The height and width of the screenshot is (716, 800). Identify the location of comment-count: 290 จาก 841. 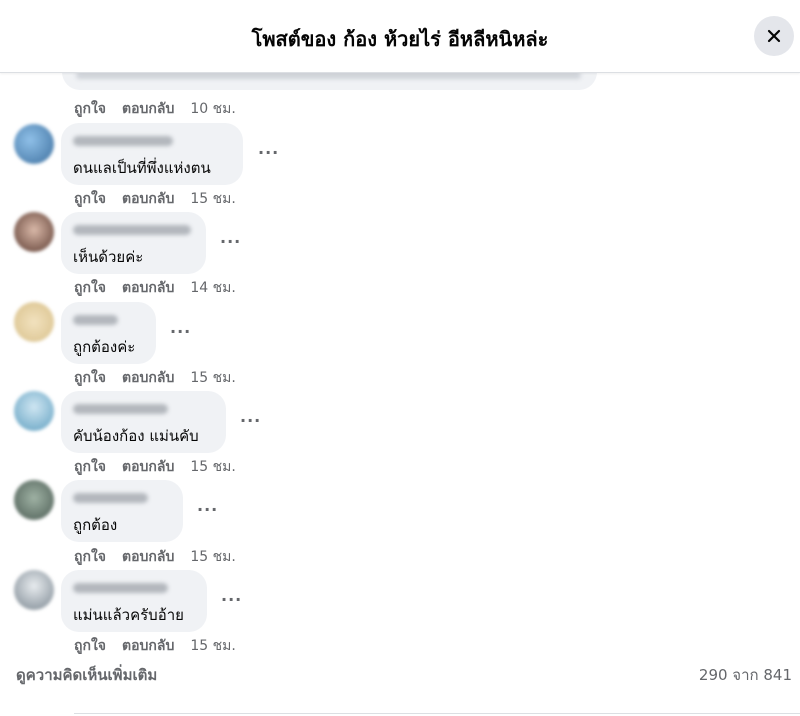
(745, 675).